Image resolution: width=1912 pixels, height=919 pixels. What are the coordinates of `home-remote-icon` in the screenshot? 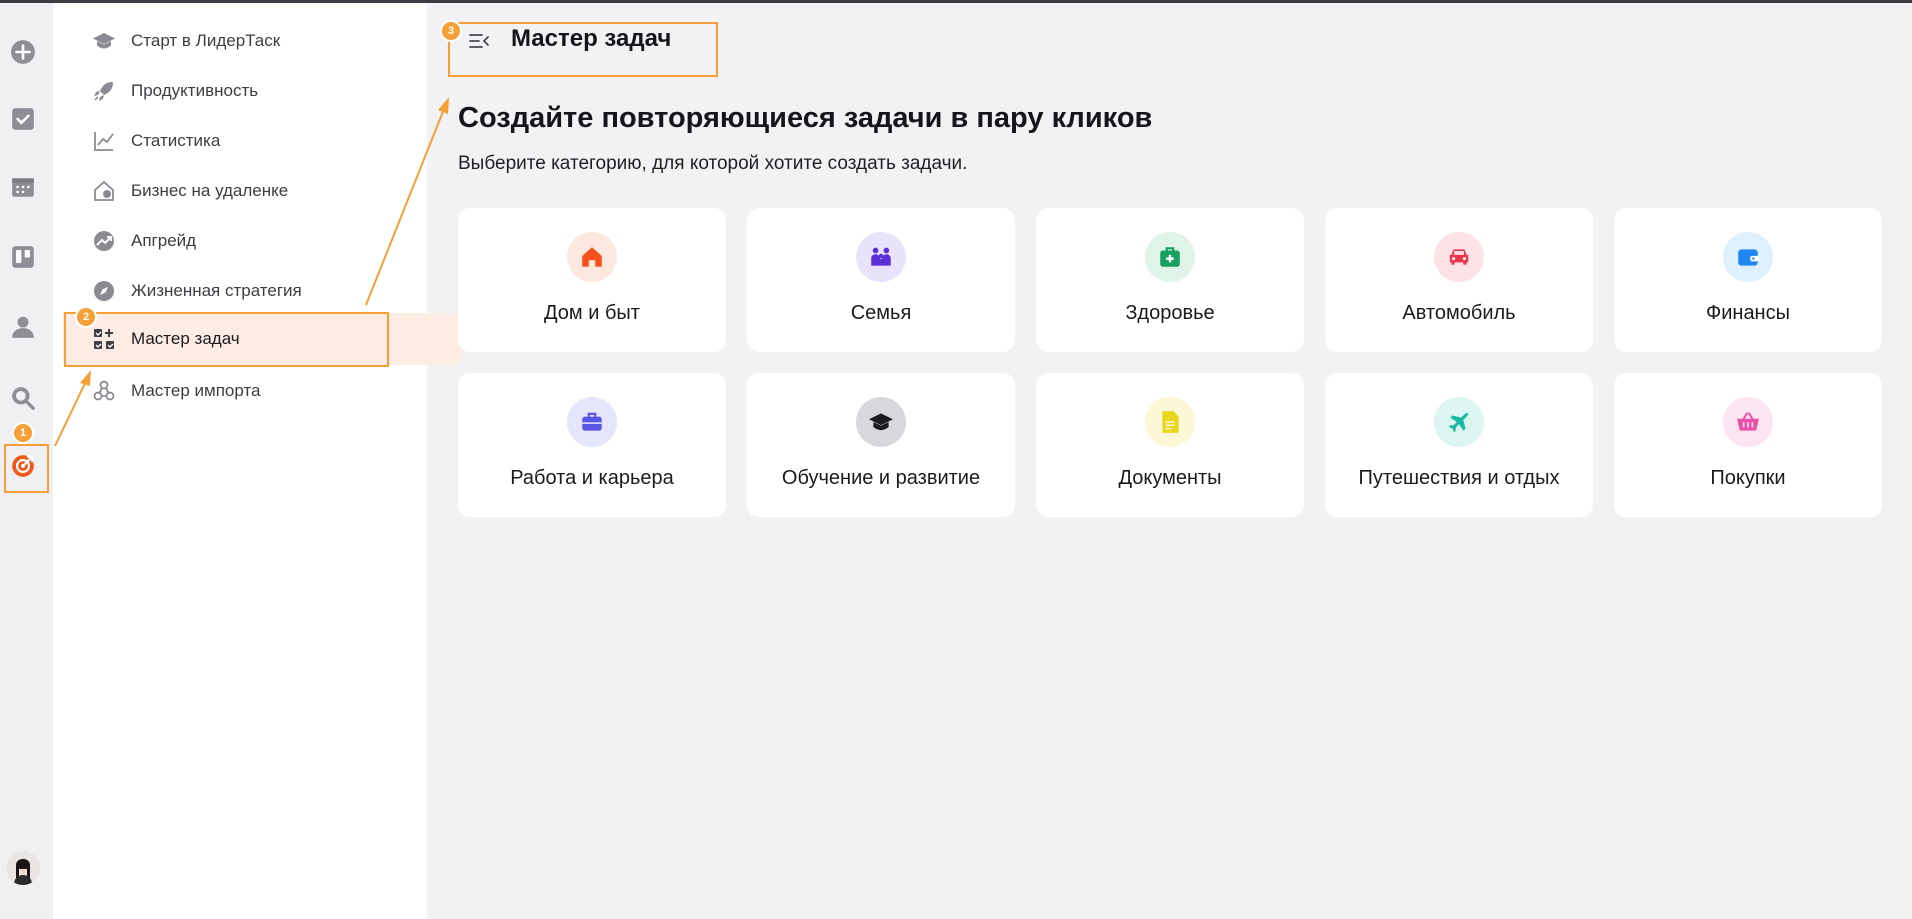 It's located at (104, 191).